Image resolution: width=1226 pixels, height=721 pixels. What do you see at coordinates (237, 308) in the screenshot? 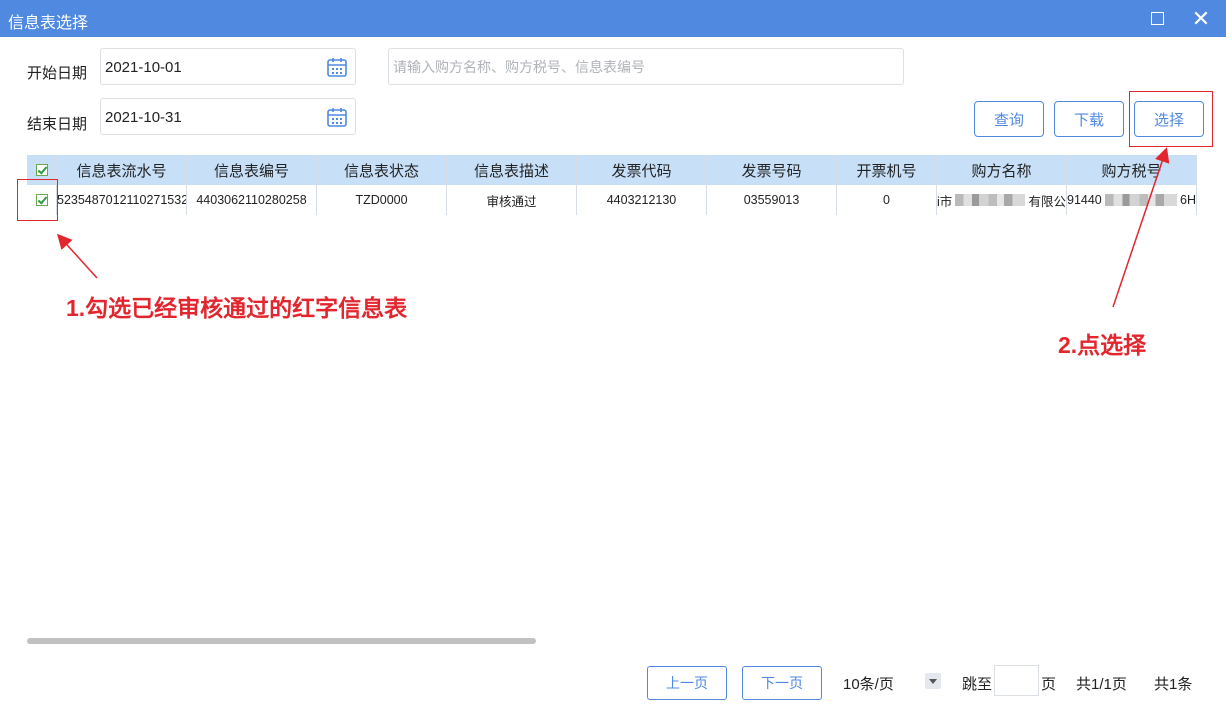
I see `annotation-step1: 1.勾选已经审核通过的红字信息表` at bounding box center [237, 308].